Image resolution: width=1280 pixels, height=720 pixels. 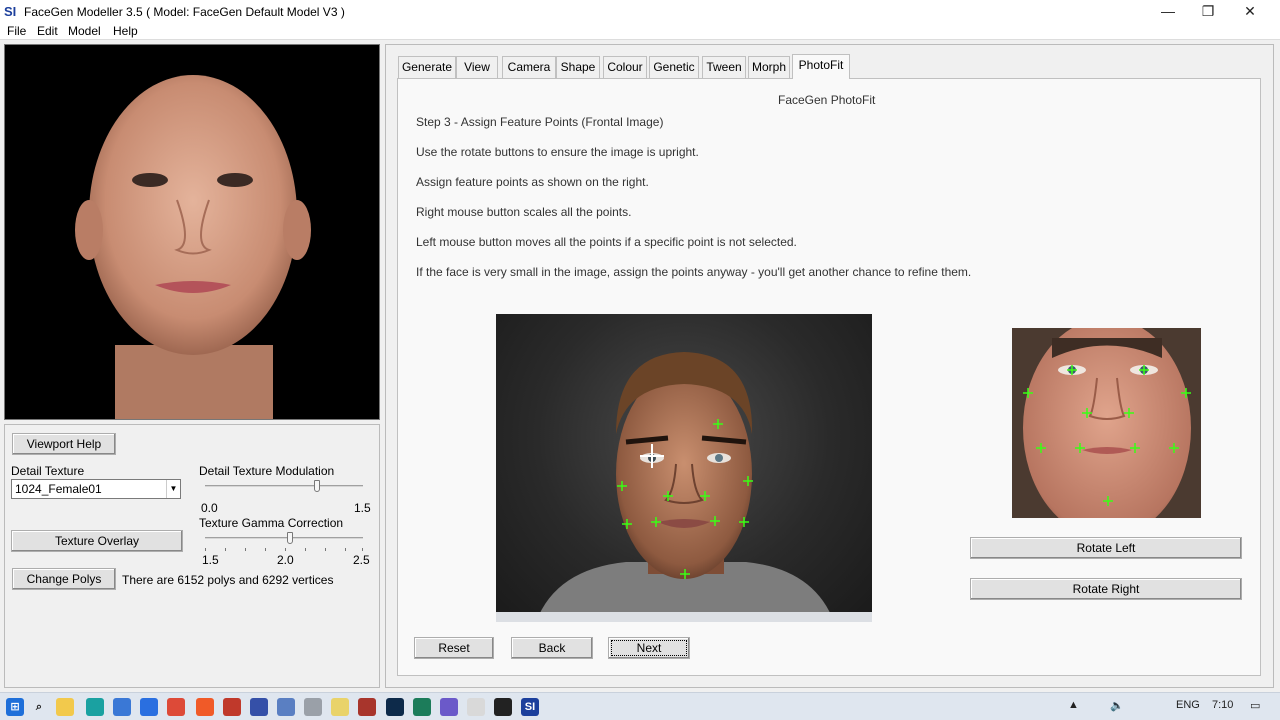 I want to click on notes-icon, so click(x=286, y=707).